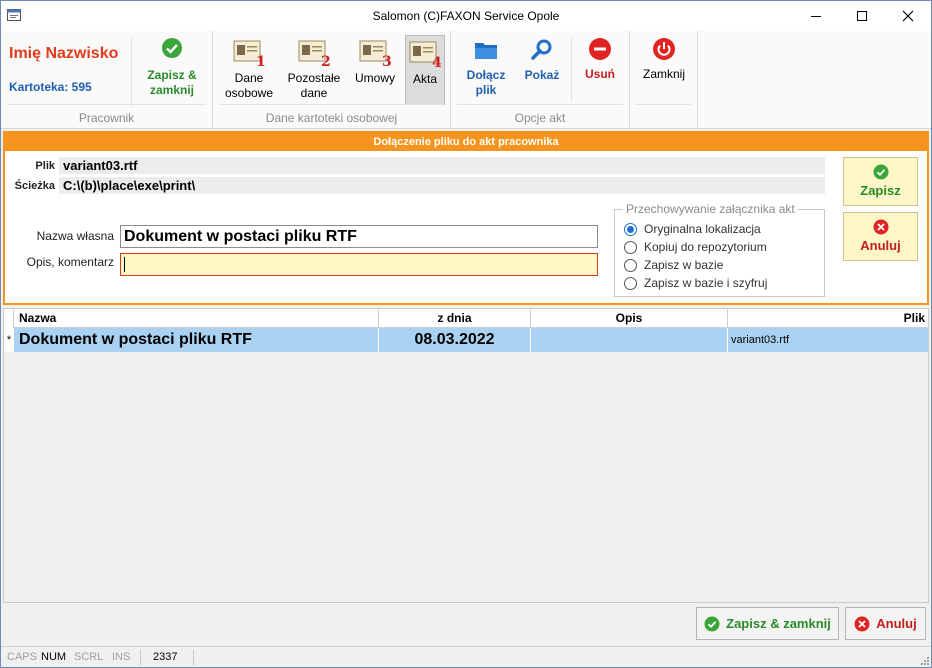 Image resolution: width=932 pixels, height=668 pixels. What do you see at coordinates (9, 318) in the screenshot?
I see `grid-header-marker` at bounding box center [9, 318].